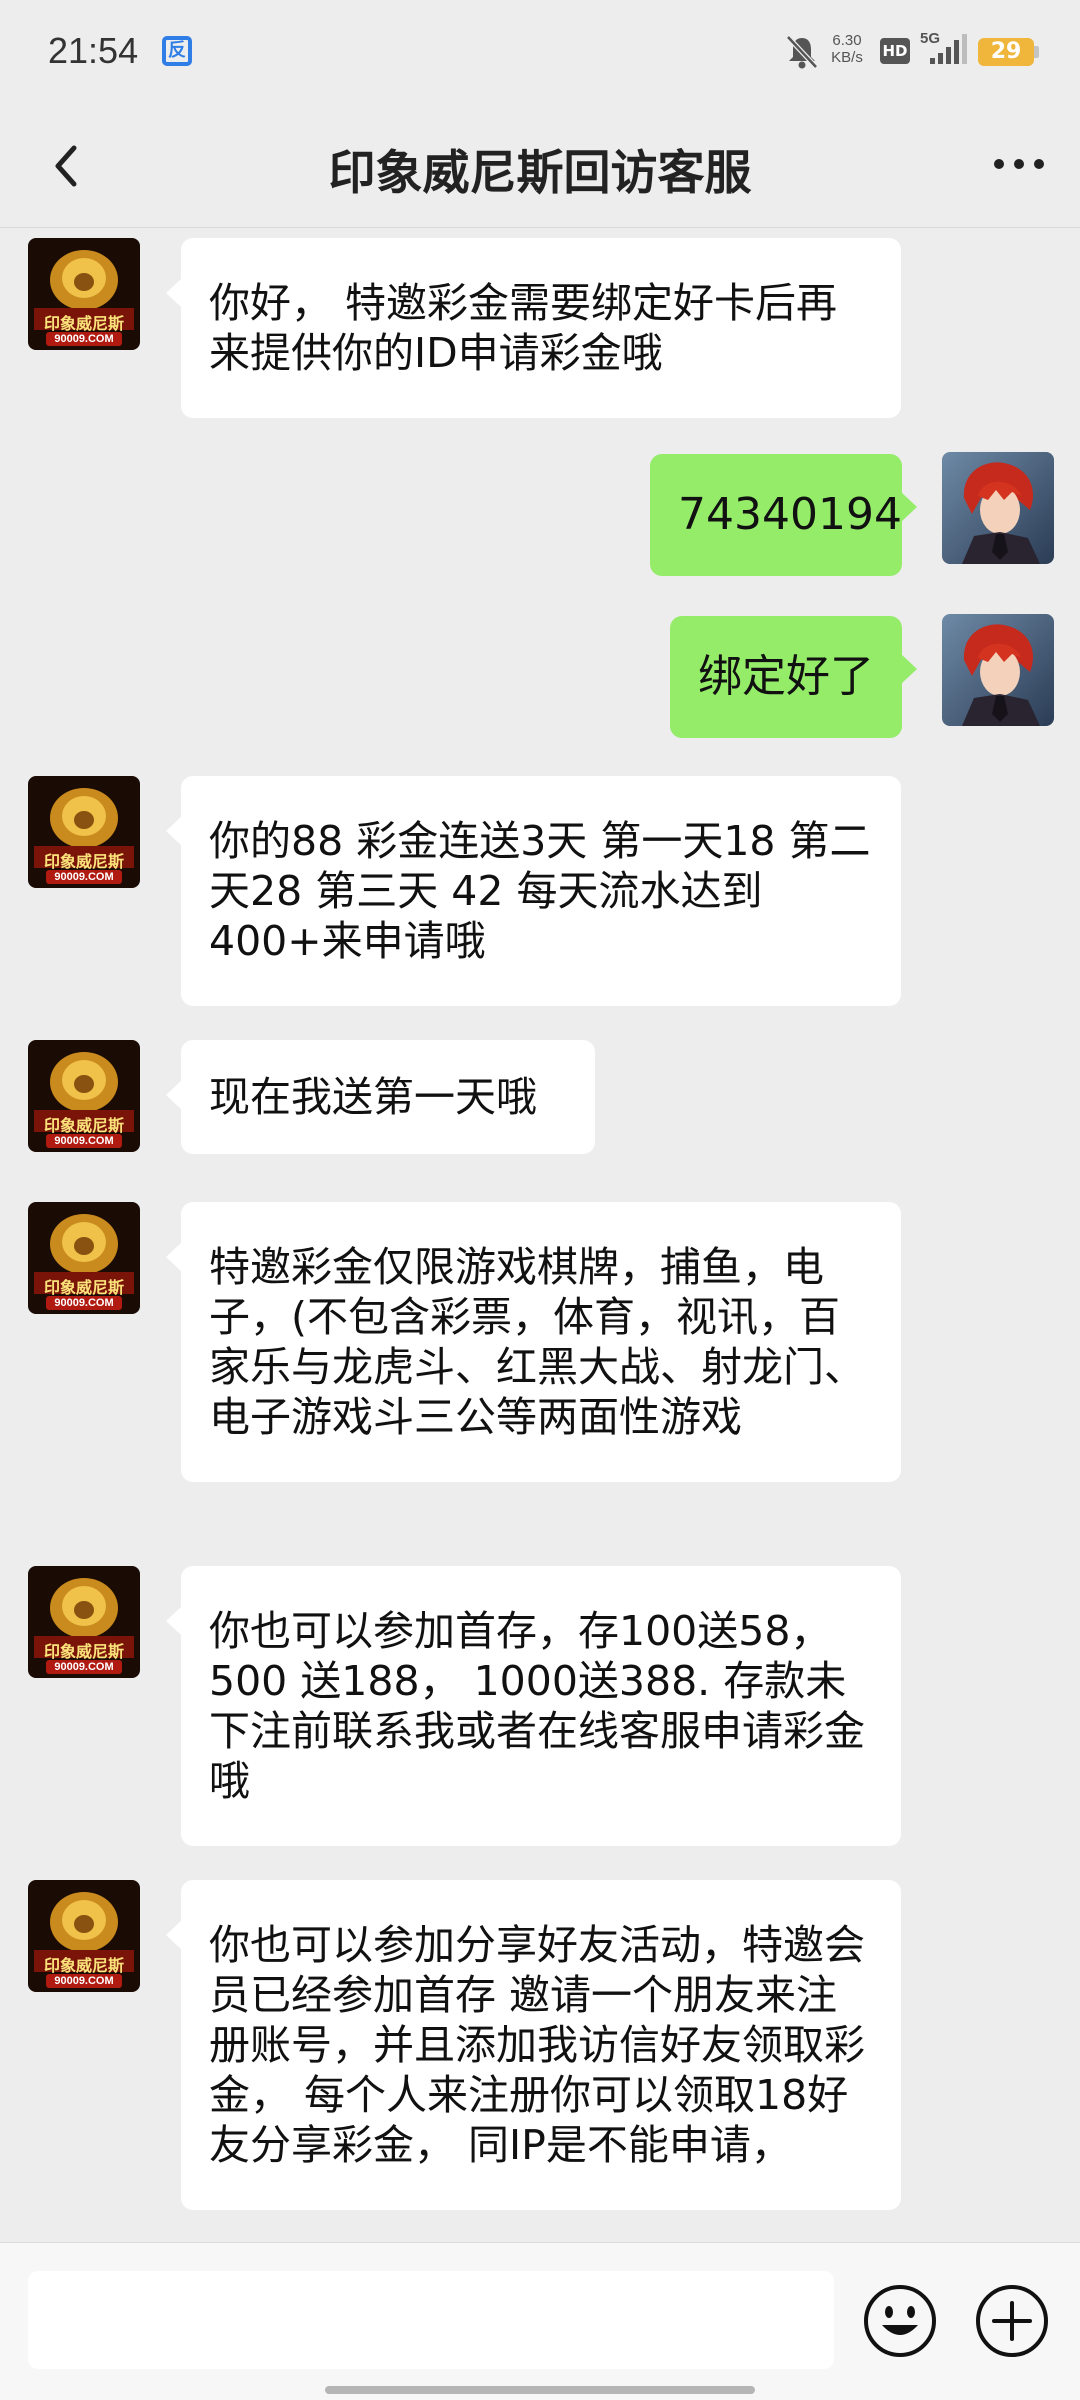 The width and height of the screenshot is (1080, 2400). What do you see at coordinates (540, 52) in the screenshot?
I see `status-bar: 21:54 反 6.30 KB/s HD 5G 29` at bounding box center [540, 52].